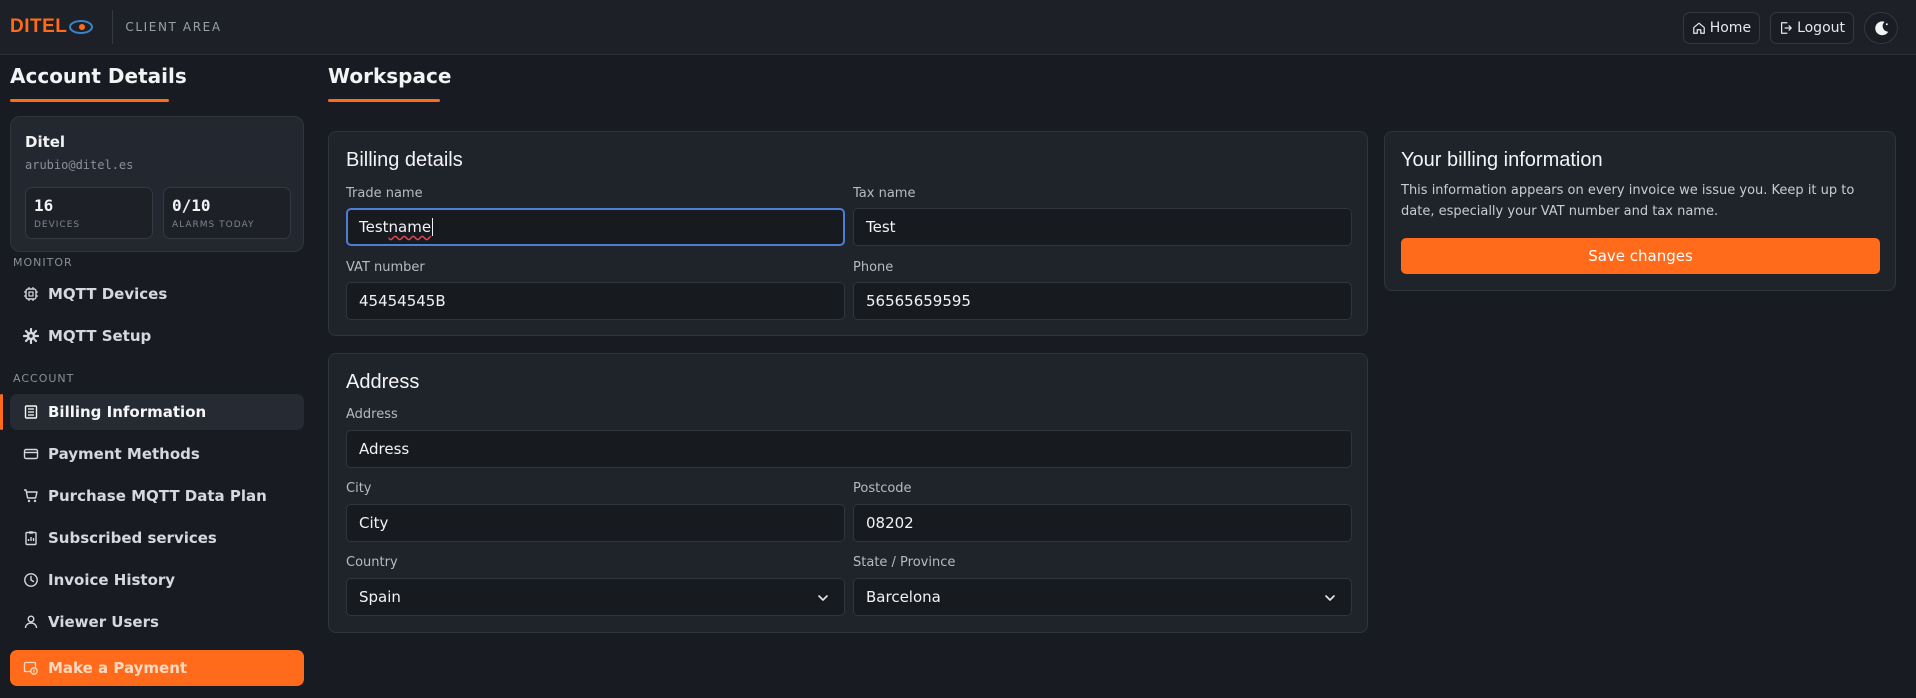 The height and width of the screenshot is (698, 1916). What do you see at coordinates (890, 523) in the screenshot?
I see `postcode-value: 08202` at bounding box center [890, 523].